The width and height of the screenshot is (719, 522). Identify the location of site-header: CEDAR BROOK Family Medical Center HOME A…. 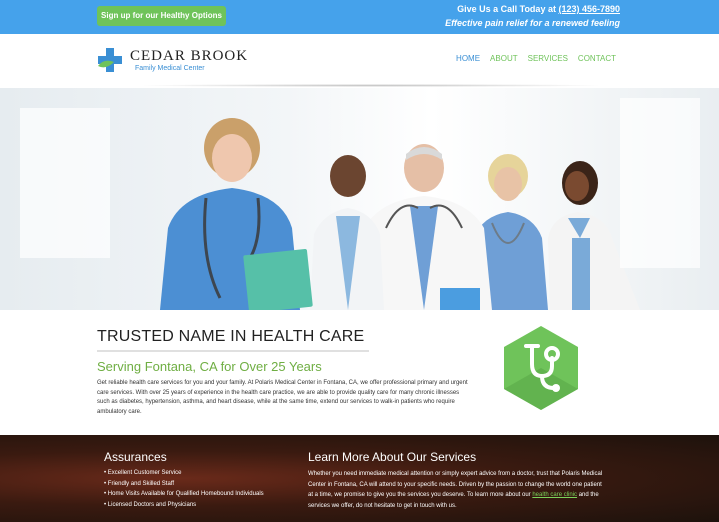
(359, 60).